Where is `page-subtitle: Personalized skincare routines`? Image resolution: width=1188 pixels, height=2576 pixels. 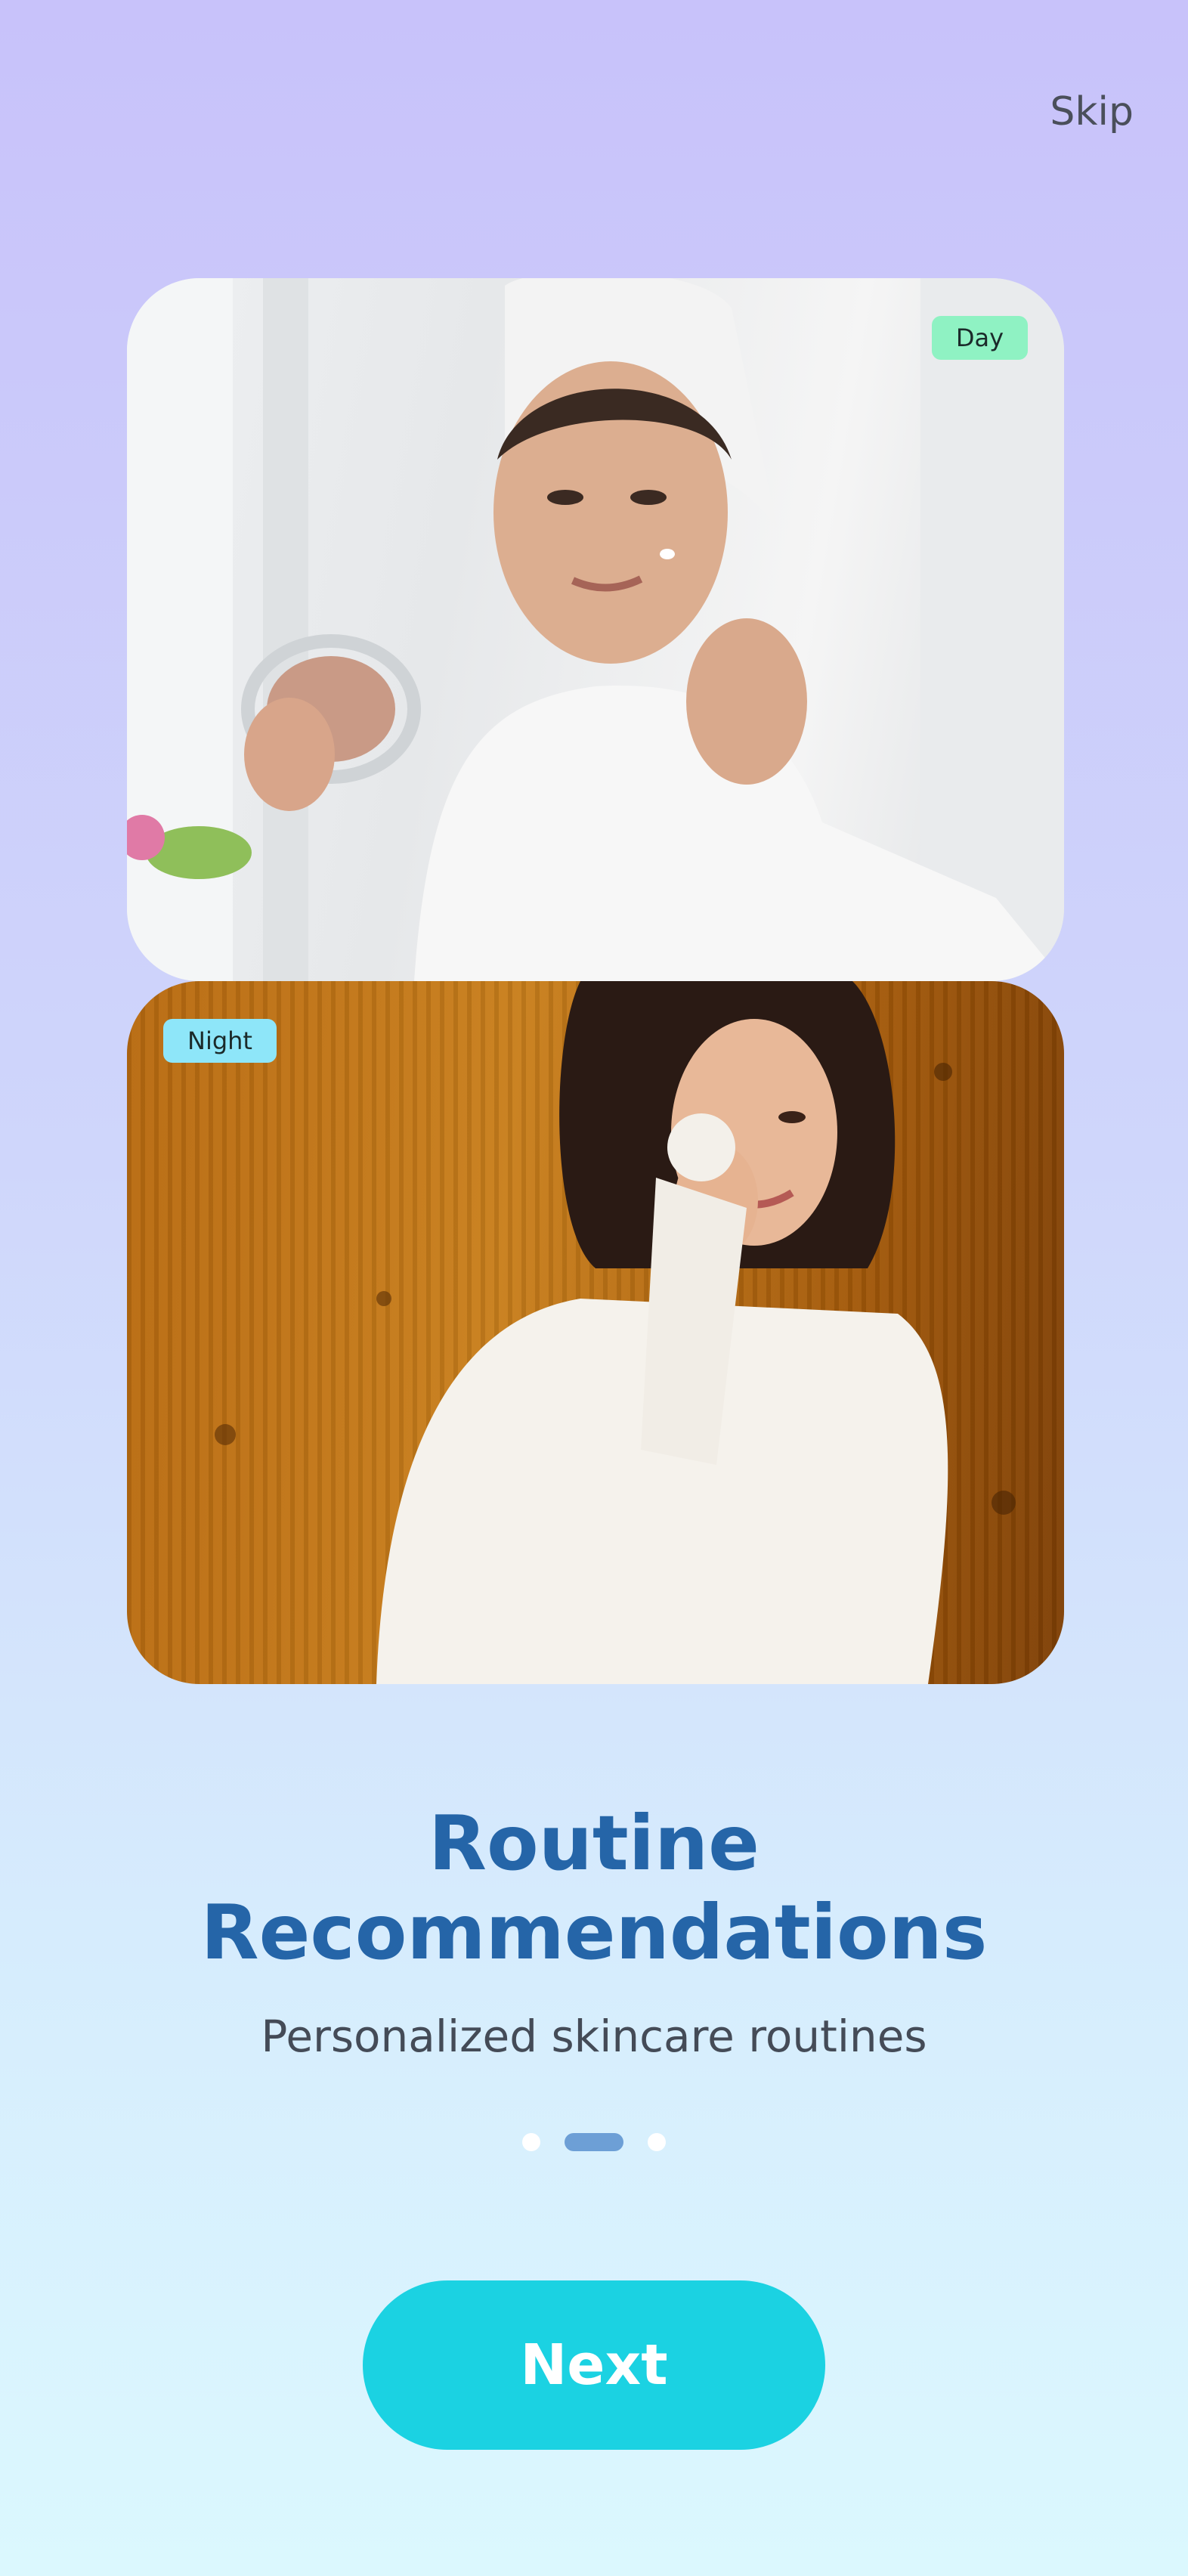 page-subtitle: Personalized skincare routines is located at coordinates (594, 2036).